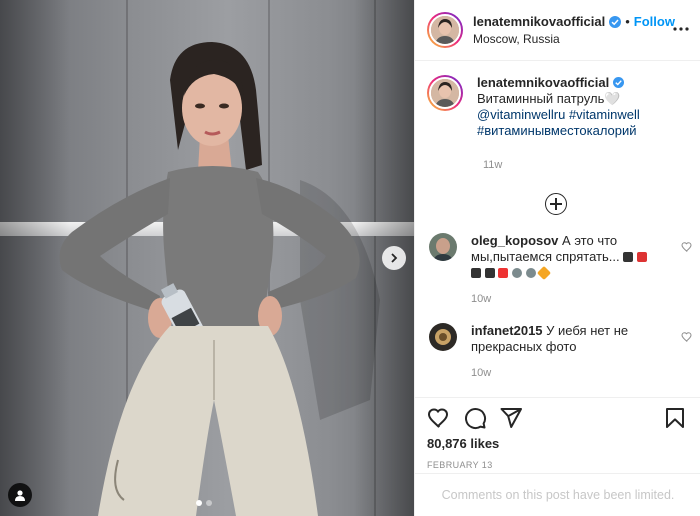 The width and height of the screenshot is (700, 516). I want to click on post-date: FEBRUARY 13, so click(460, 465).